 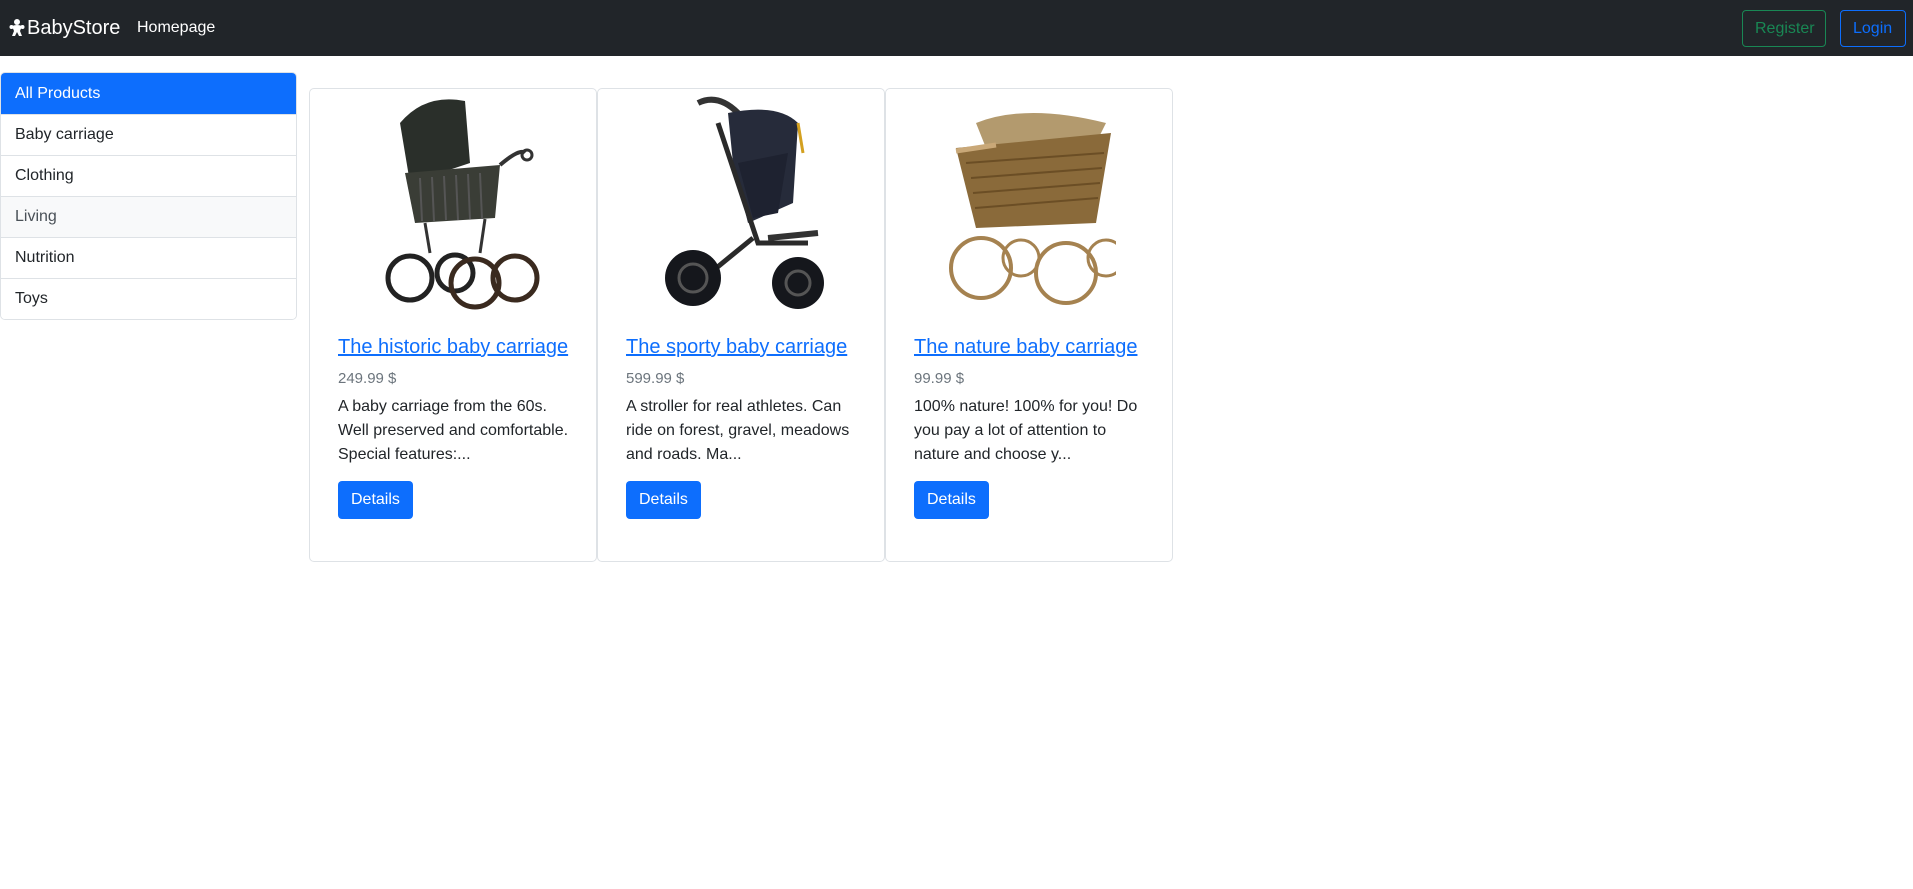 What do you see at coordinates (1784, 28) in the screenshot?
I see `register-button: Register` at bounding box center [1784, 28].